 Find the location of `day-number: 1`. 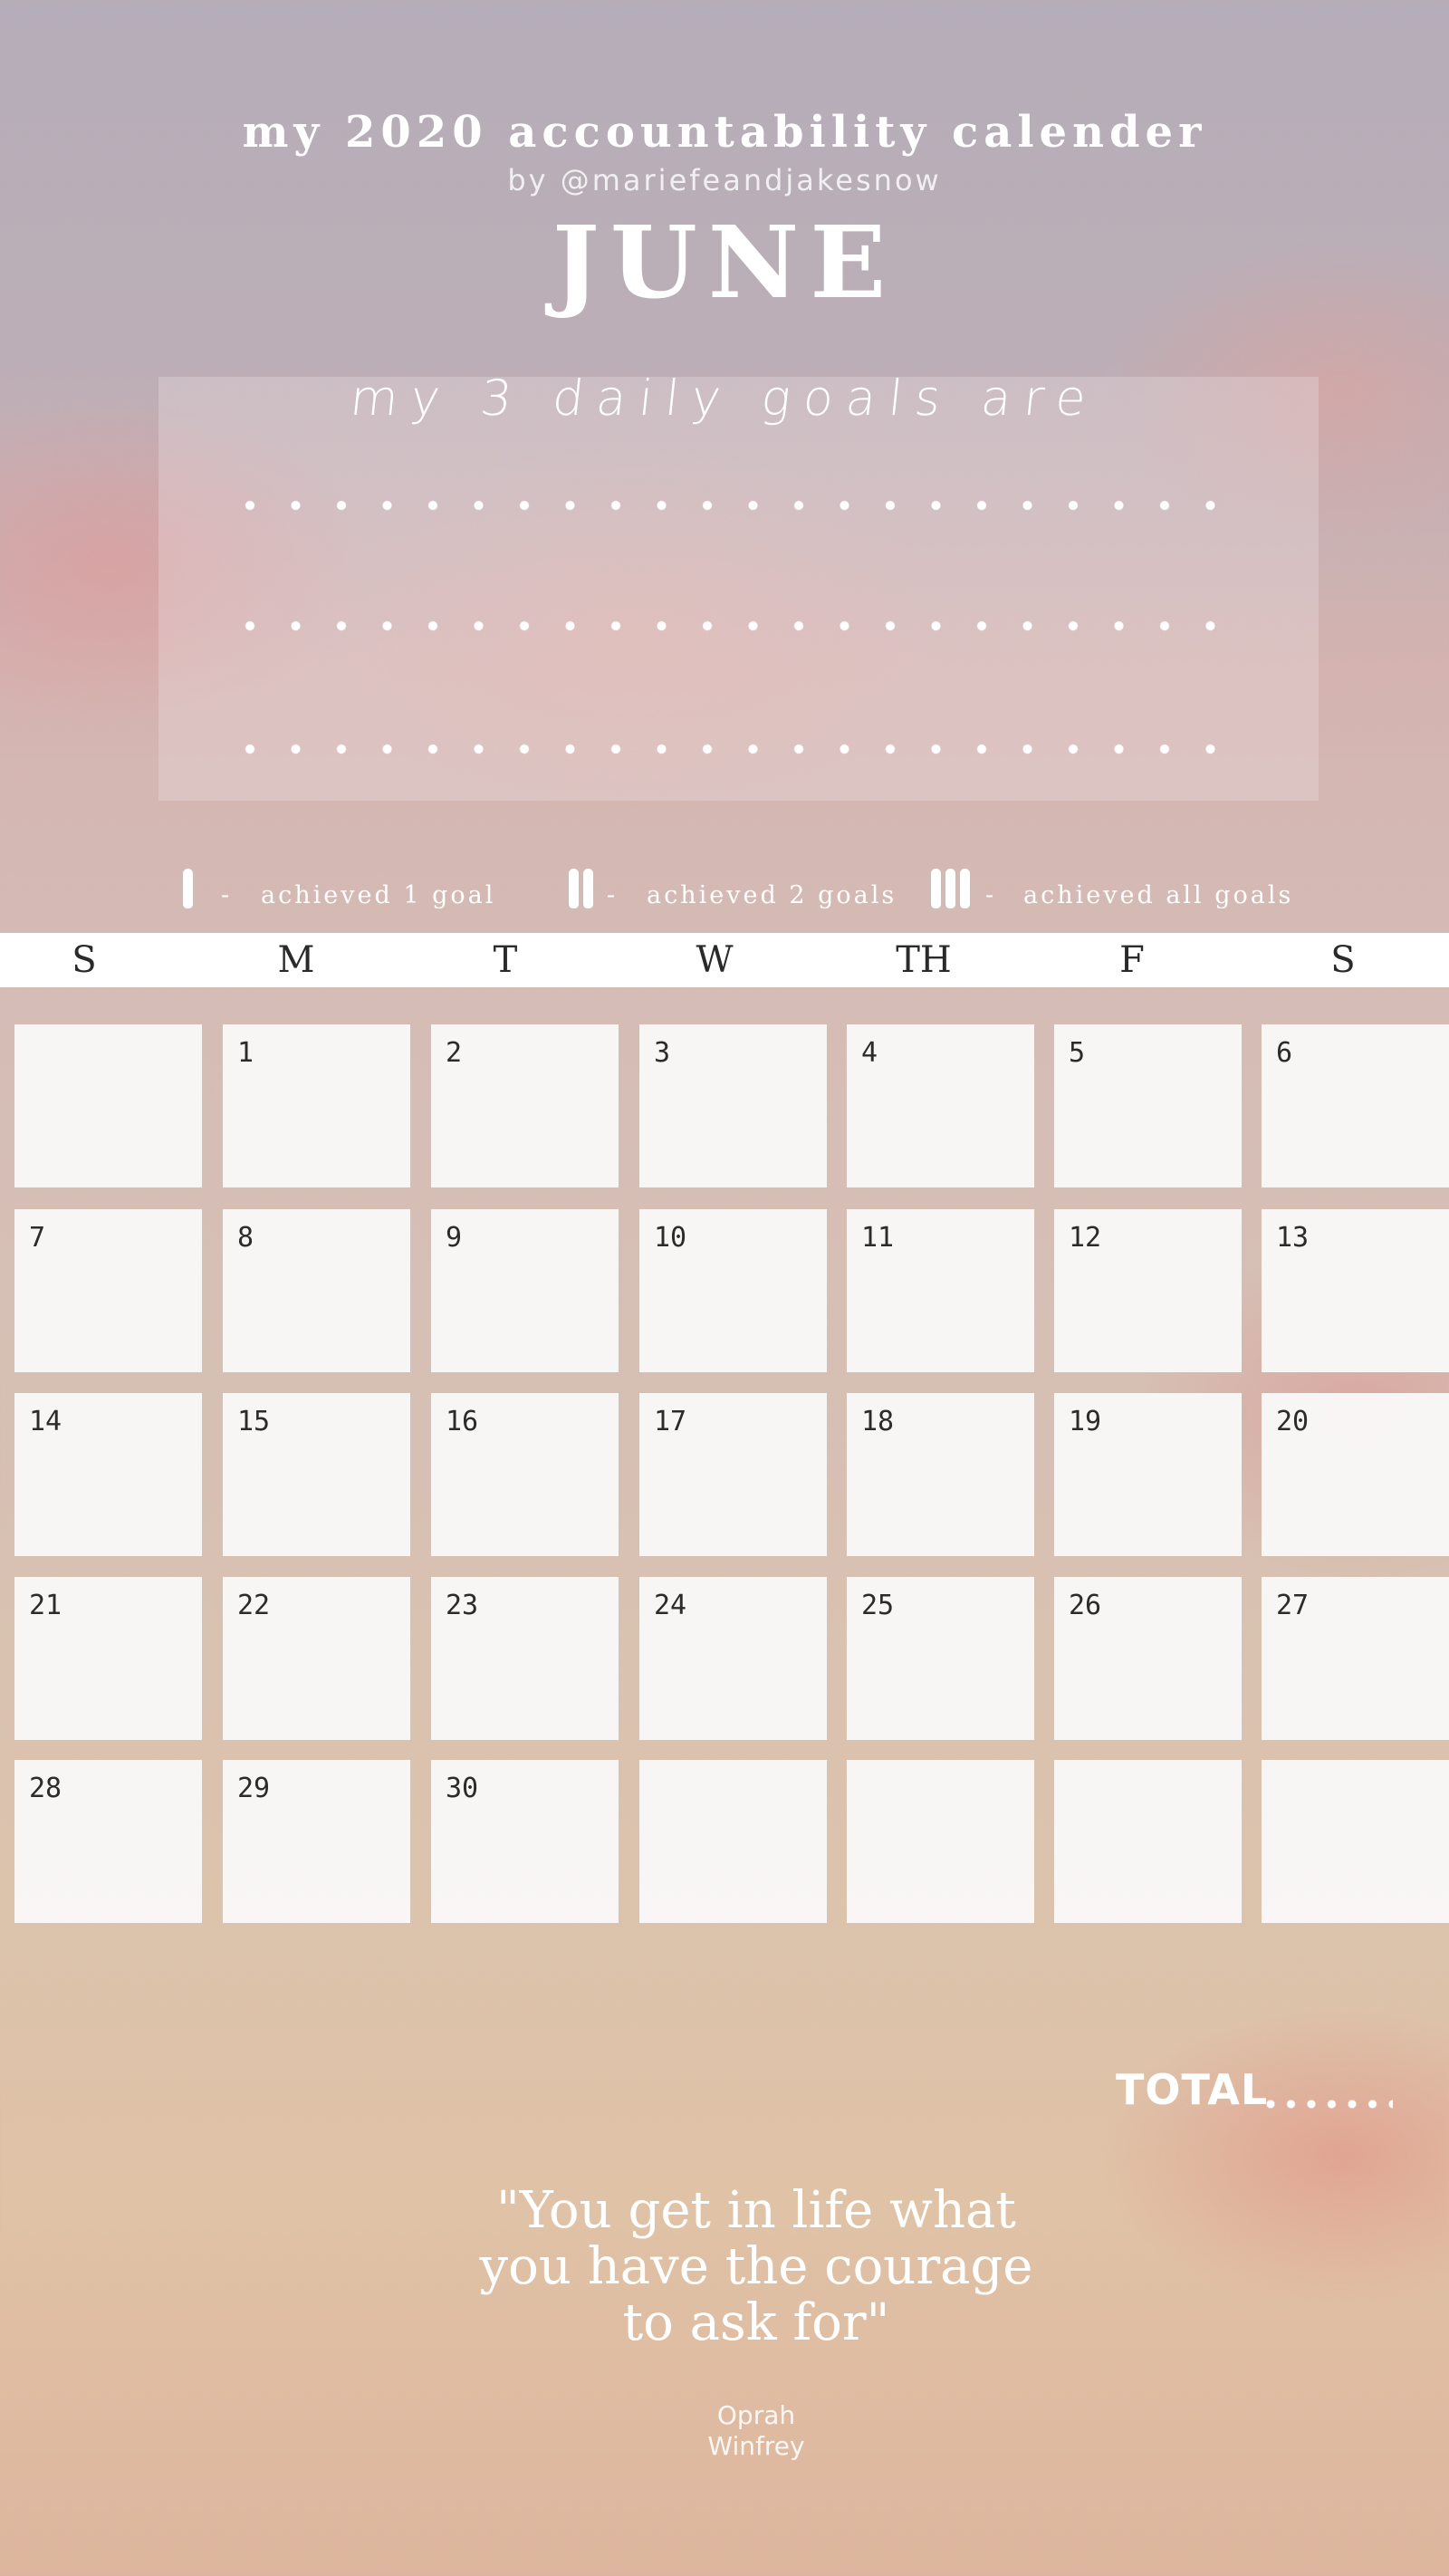

day-number: 1 is located at coordinates (245, 1053).